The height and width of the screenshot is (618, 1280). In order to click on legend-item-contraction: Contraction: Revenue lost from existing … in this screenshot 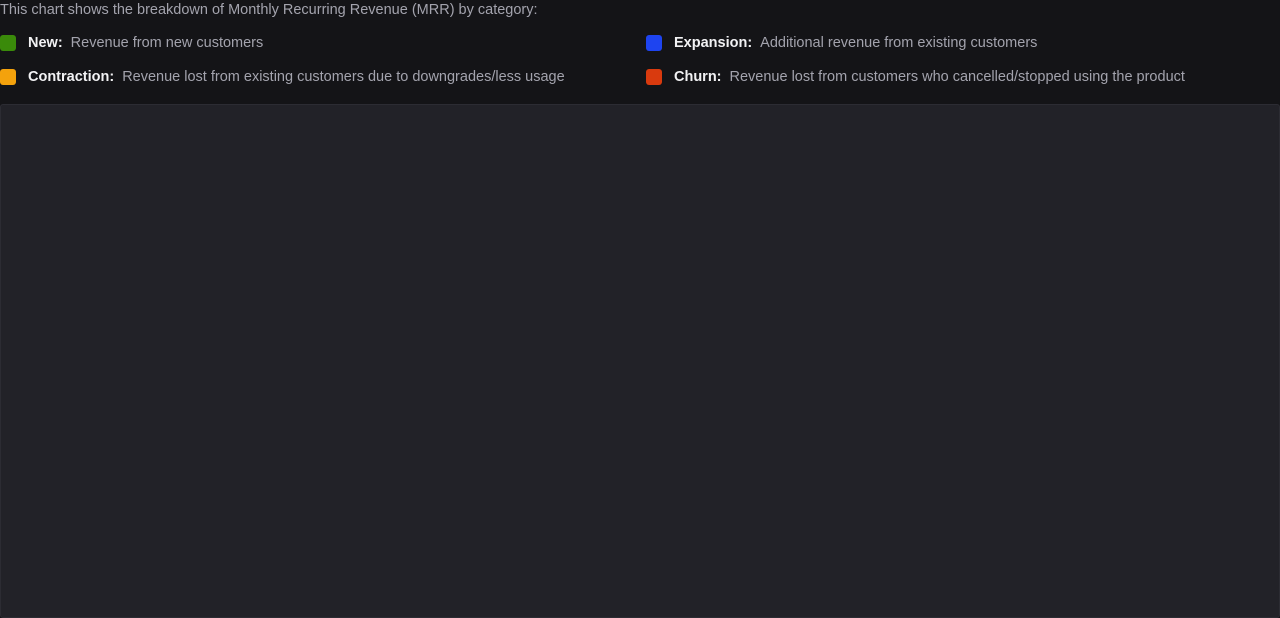, I will do `click(282, 77)`.